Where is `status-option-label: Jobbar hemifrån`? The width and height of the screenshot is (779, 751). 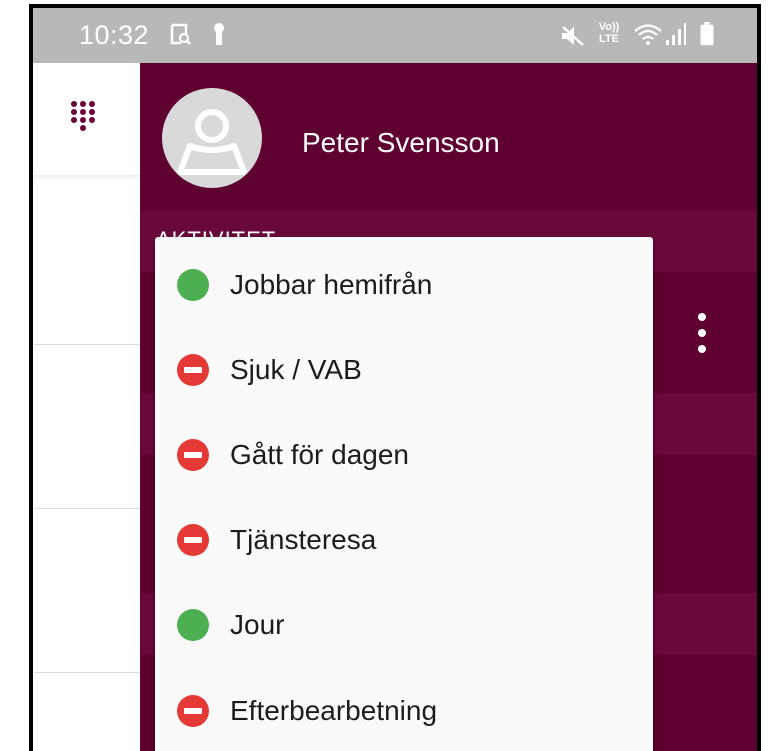 status-option-label: Jobbar hemifrån is located at coordinates (331, 284).